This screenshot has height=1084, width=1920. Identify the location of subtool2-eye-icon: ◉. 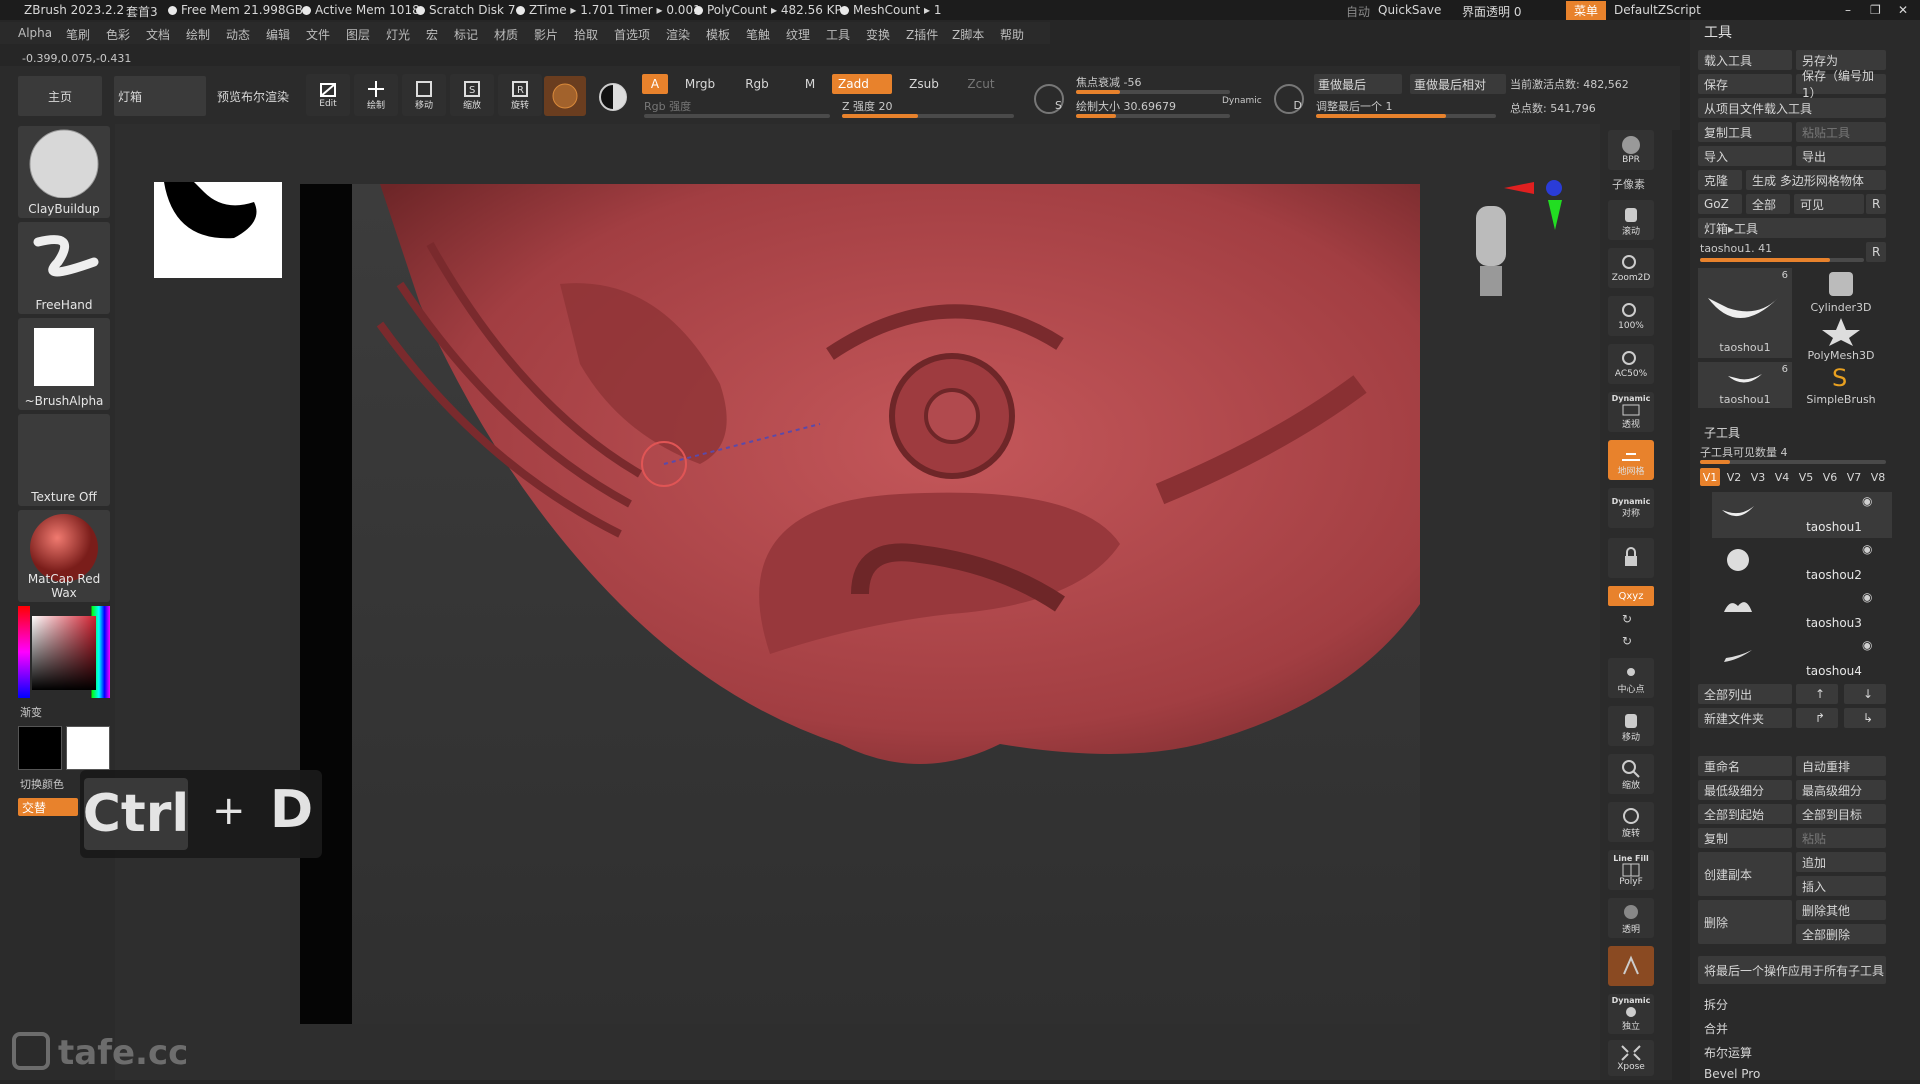
(1867, 549).